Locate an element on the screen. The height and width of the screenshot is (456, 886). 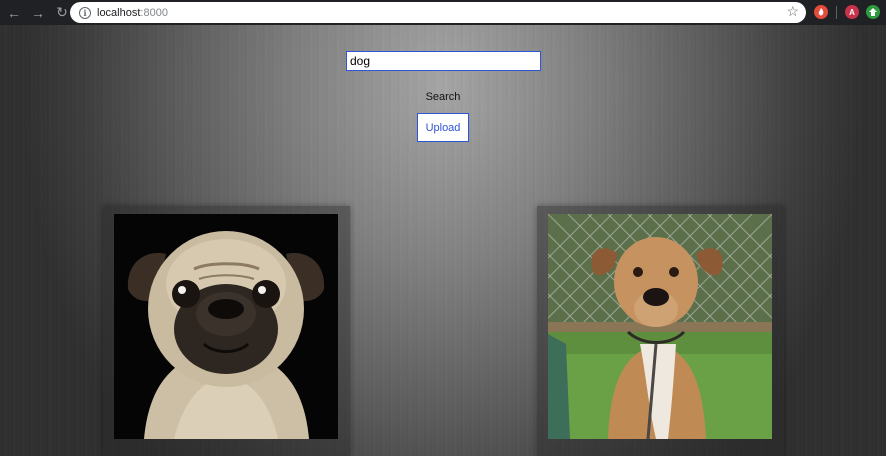
dog-photo-brown is located at coordinates (660, 326).